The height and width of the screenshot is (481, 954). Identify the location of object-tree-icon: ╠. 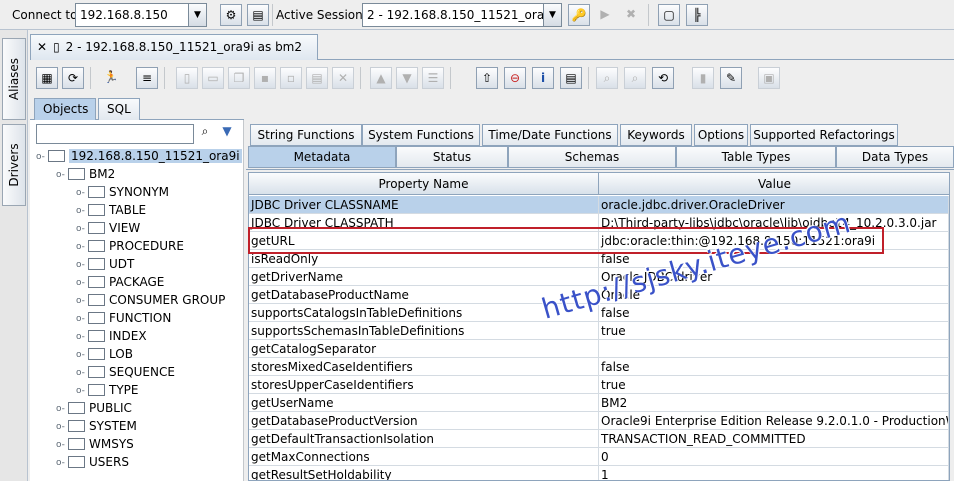
(697, 15).